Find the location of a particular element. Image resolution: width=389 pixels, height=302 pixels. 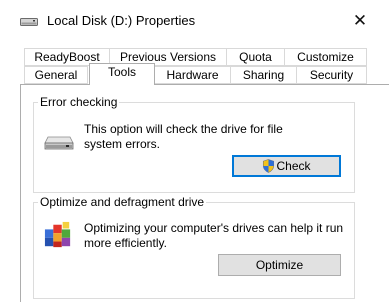

optimize-description-line2: more efficiently. is located at coordinates (125, 243).